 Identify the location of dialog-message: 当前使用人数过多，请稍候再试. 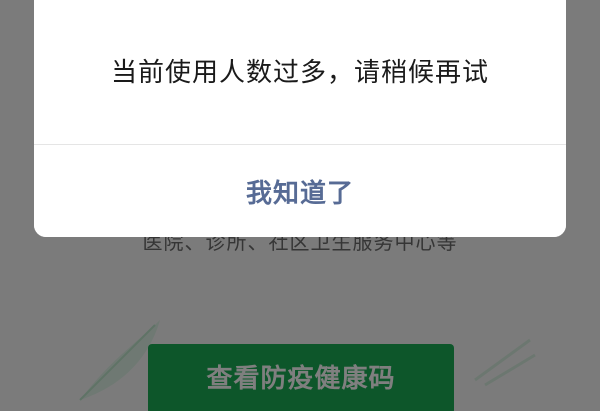
(299, 72).